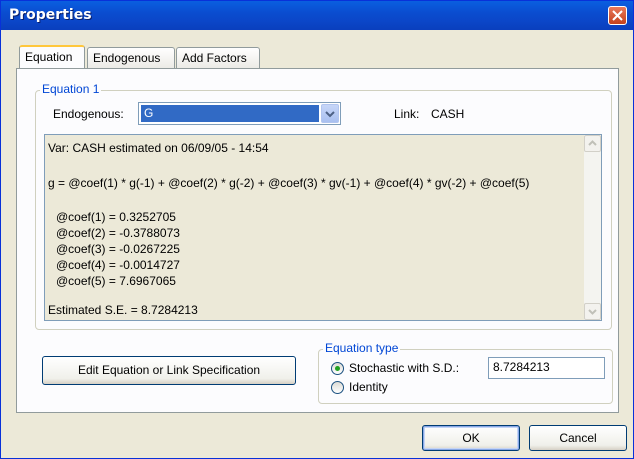 This screenshot has height=459, width=634. Describe the element at coordinates (407, 114) in the screenshot. I see `link-label: Link:` at that location.